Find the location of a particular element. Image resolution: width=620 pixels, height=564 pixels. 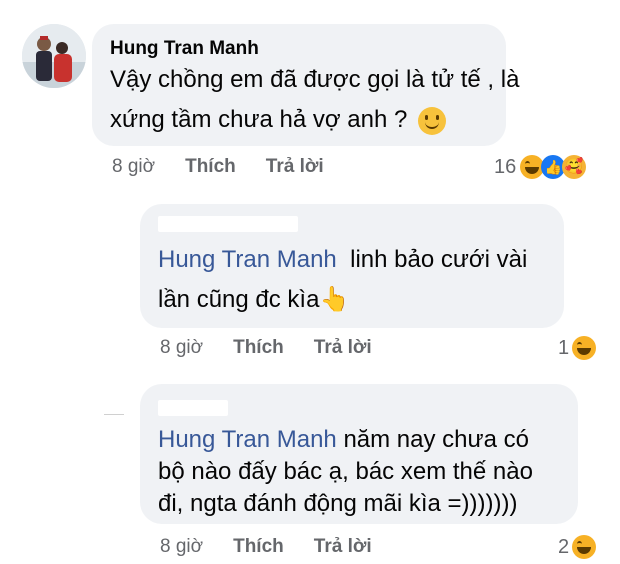

reply-text-line: đi, ngta đánh động mãi kìa =))))))) is located at coordinates (338, 503).